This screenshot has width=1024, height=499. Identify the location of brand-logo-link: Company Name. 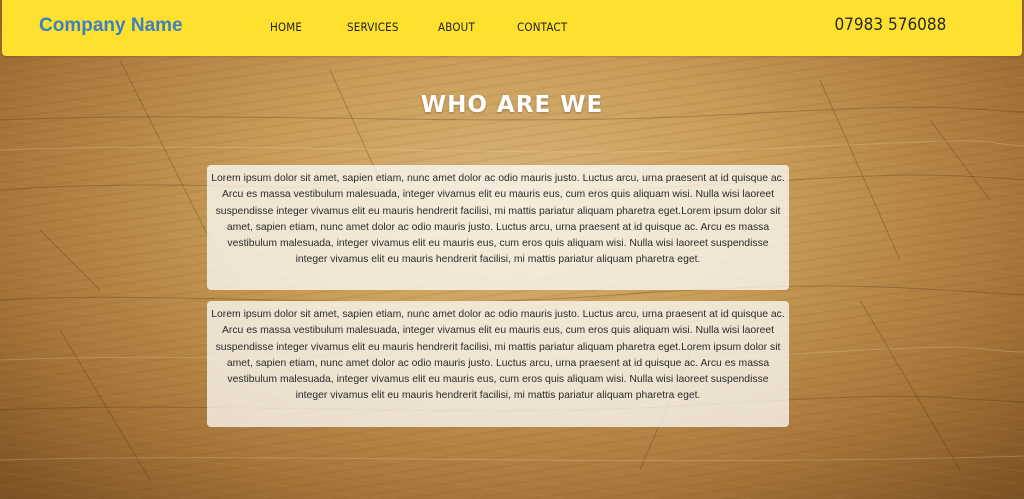
(111, 26).